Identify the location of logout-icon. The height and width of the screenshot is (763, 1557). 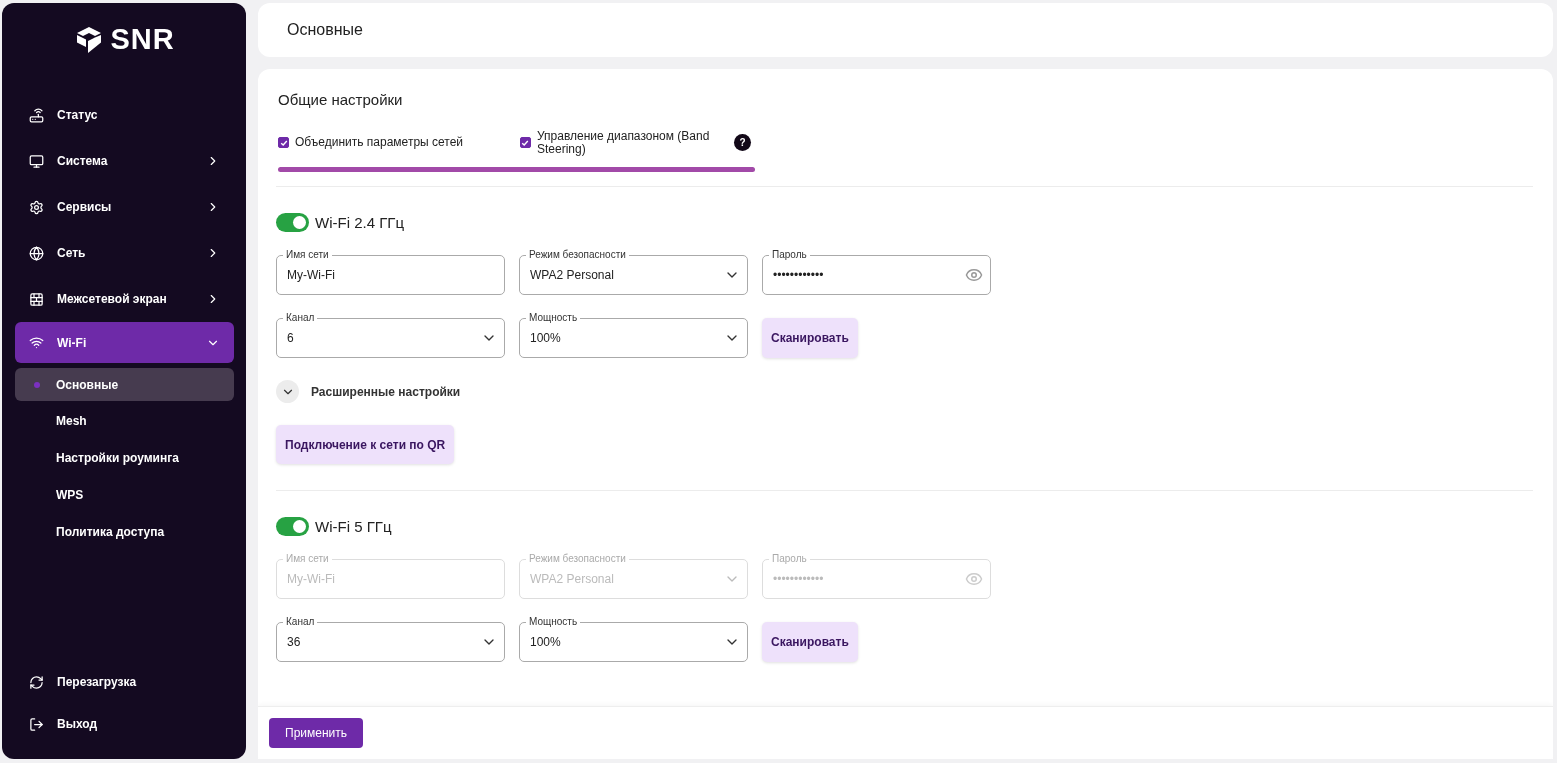
(36, 724).